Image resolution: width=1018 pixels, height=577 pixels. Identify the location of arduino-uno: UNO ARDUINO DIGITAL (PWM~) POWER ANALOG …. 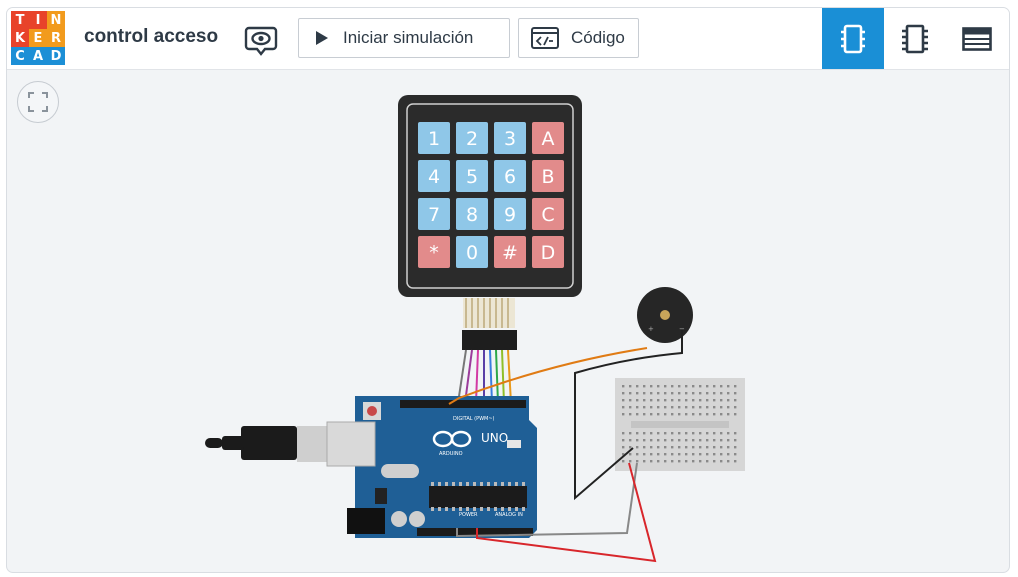
(371, 467).